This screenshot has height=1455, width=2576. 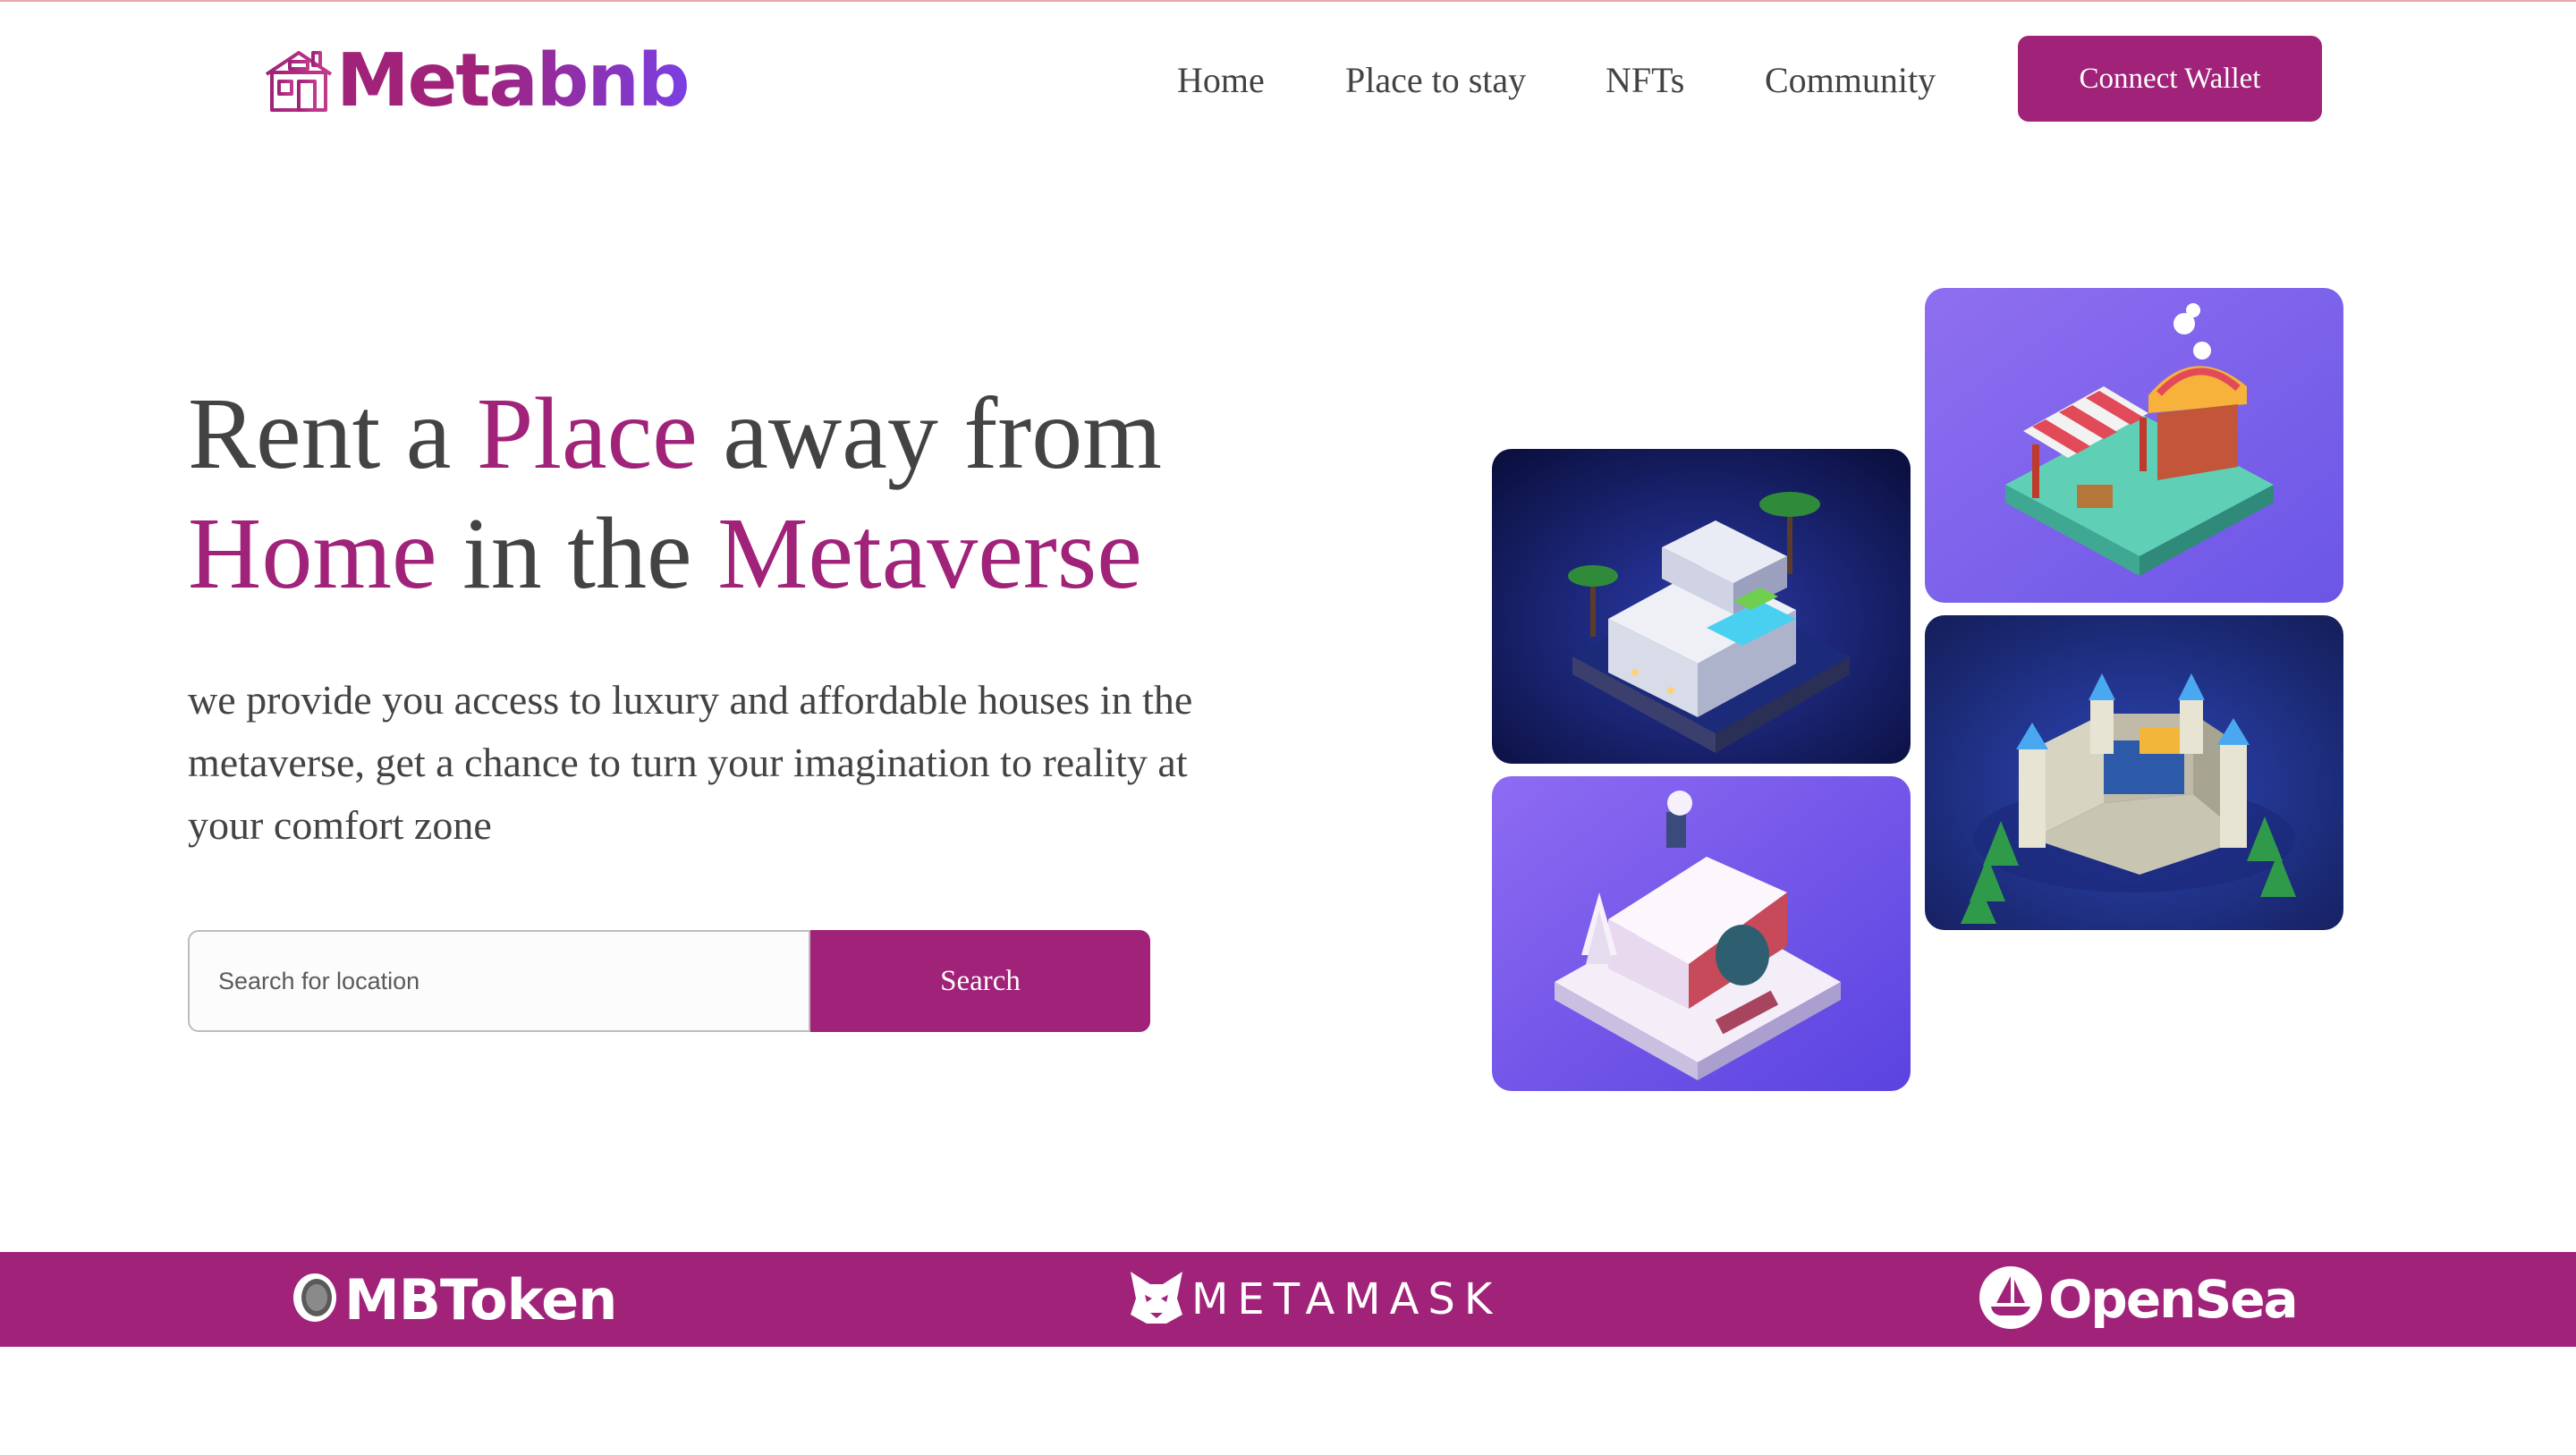 I want to click on partner-bar: MBToken METAMASK OpenSea, so click(x=1288, y=1299).